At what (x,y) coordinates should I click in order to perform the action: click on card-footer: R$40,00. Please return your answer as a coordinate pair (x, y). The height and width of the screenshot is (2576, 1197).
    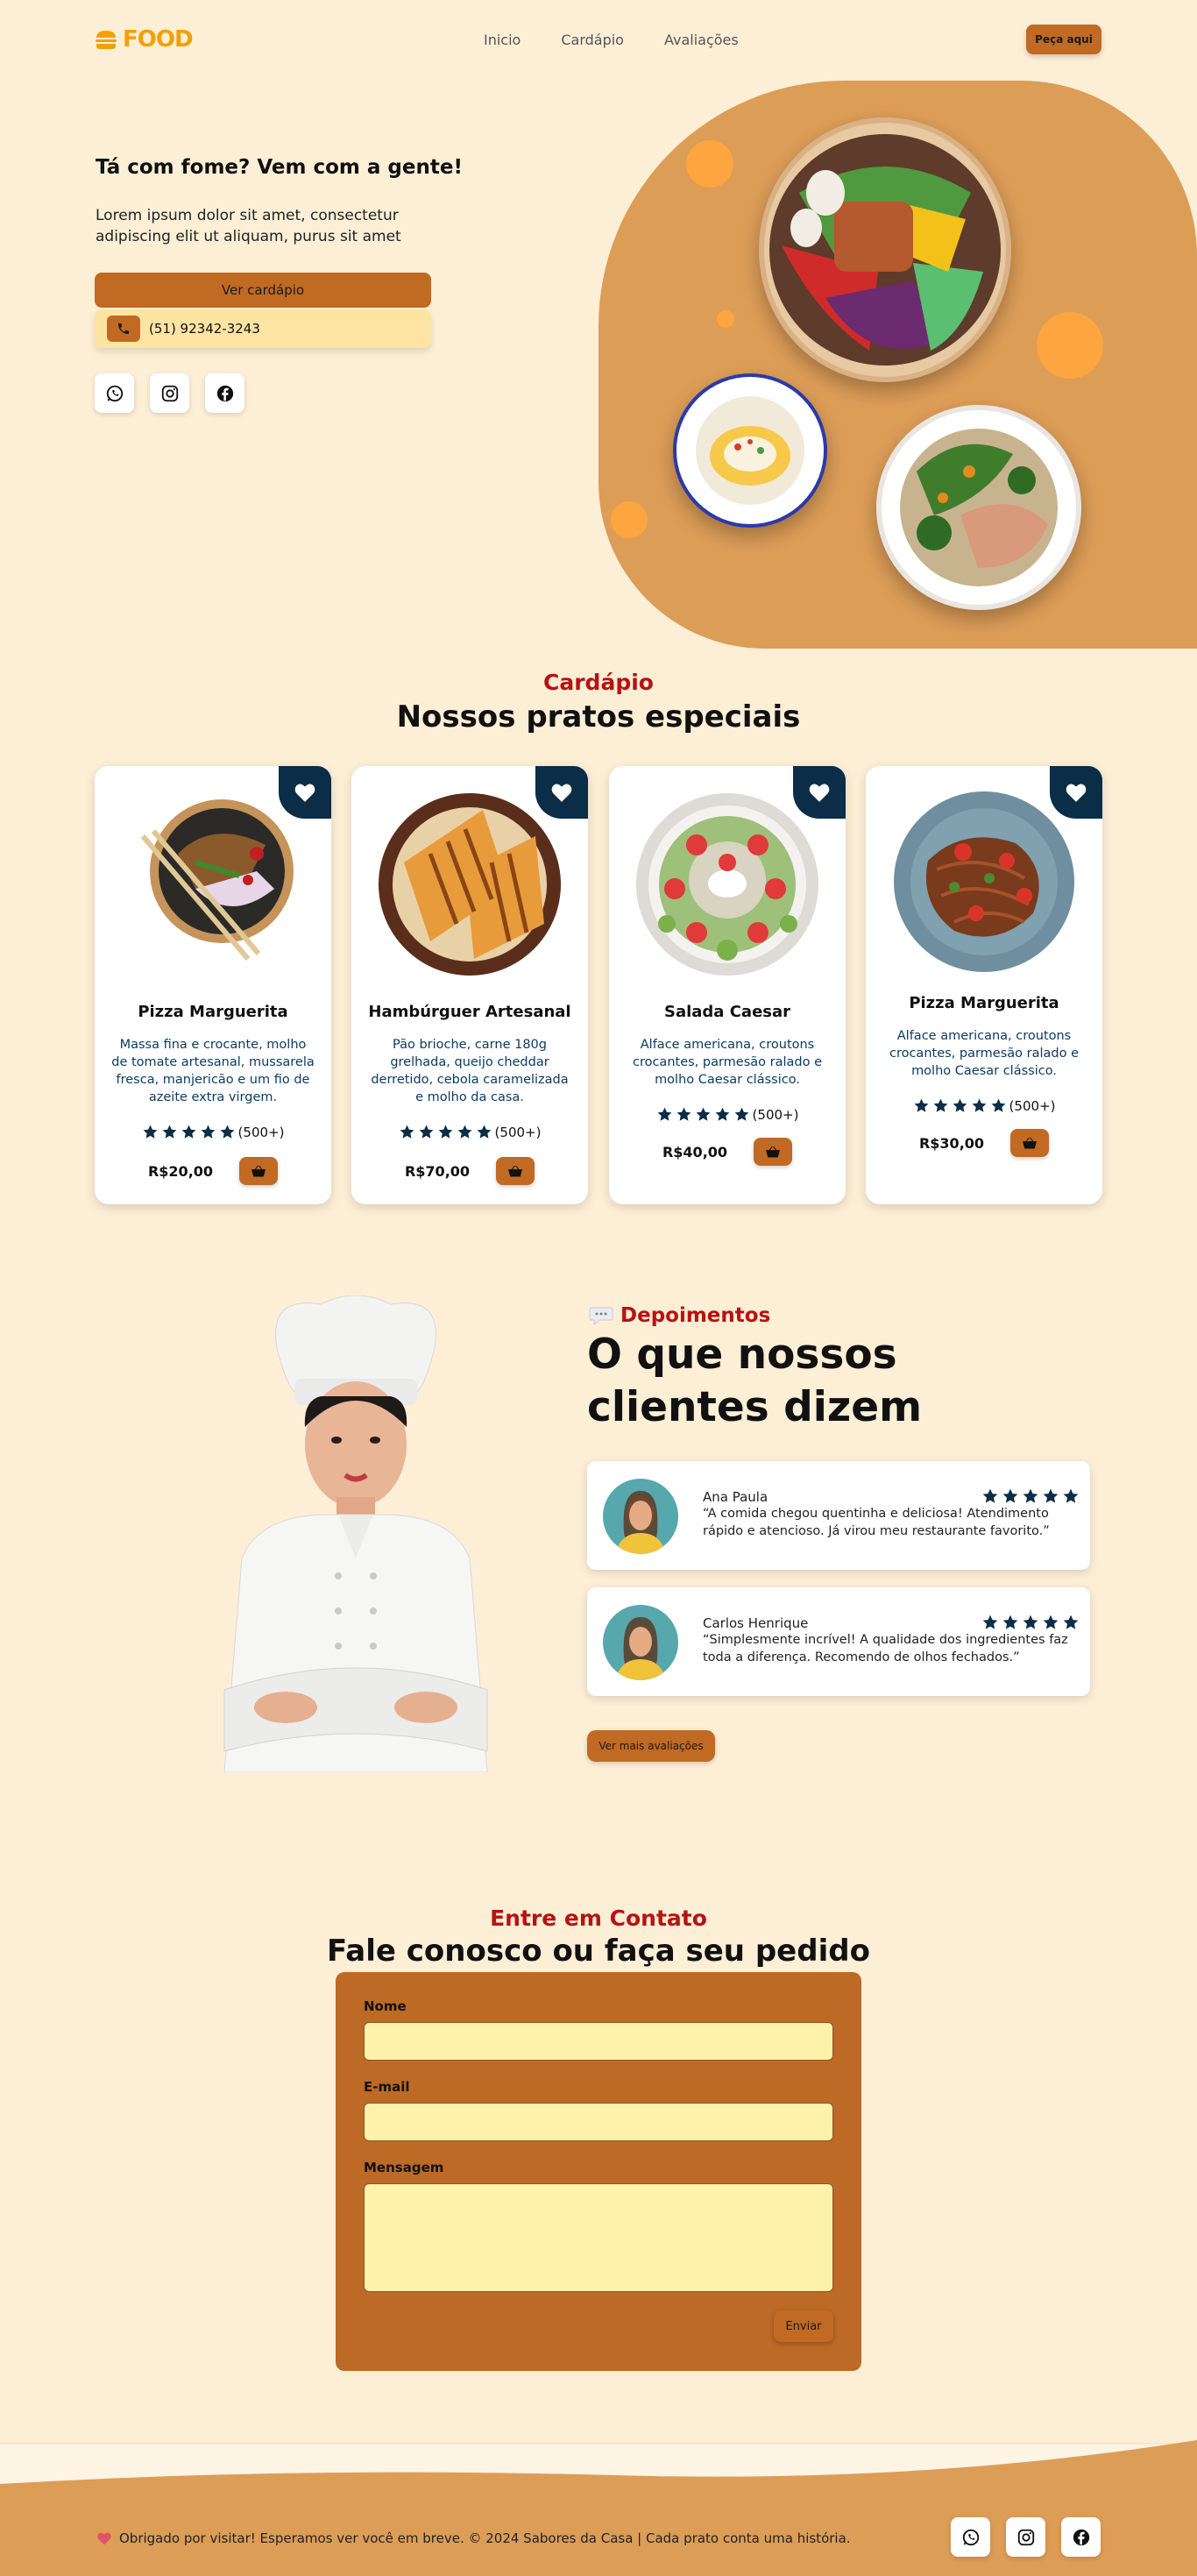
    Looking at the image, I should click on (728, 1152).